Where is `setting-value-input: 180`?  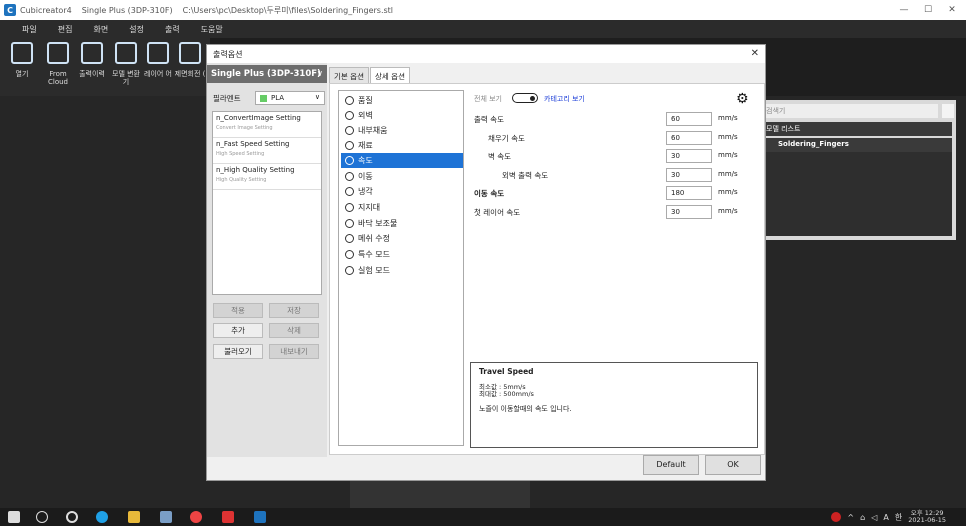
setting-value-input: 180 is located at coordinates (689, 193).